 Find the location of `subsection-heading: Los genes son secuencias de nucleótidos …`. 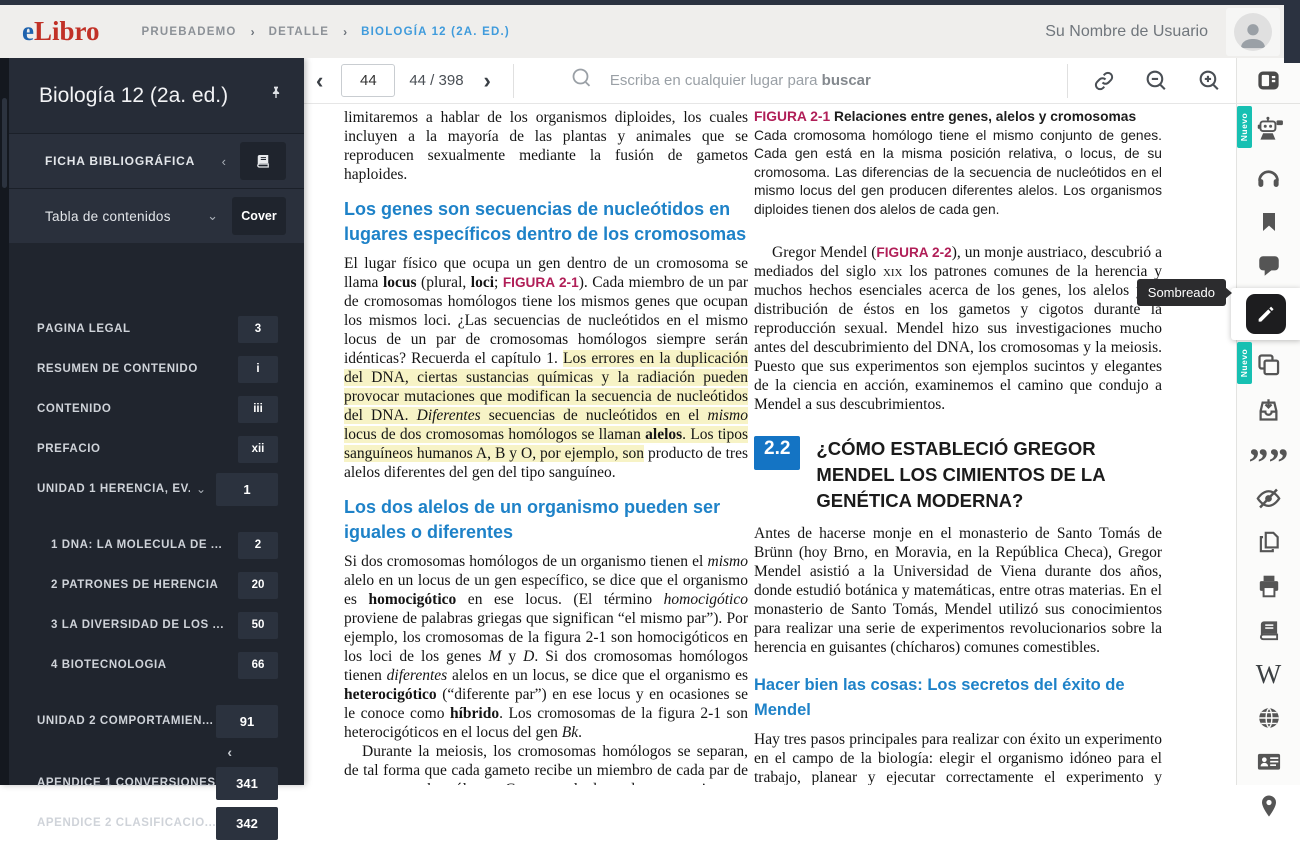

subsection-heading: Los genes son secuencias de nucleótidos … is located at coordinates (545, 221).